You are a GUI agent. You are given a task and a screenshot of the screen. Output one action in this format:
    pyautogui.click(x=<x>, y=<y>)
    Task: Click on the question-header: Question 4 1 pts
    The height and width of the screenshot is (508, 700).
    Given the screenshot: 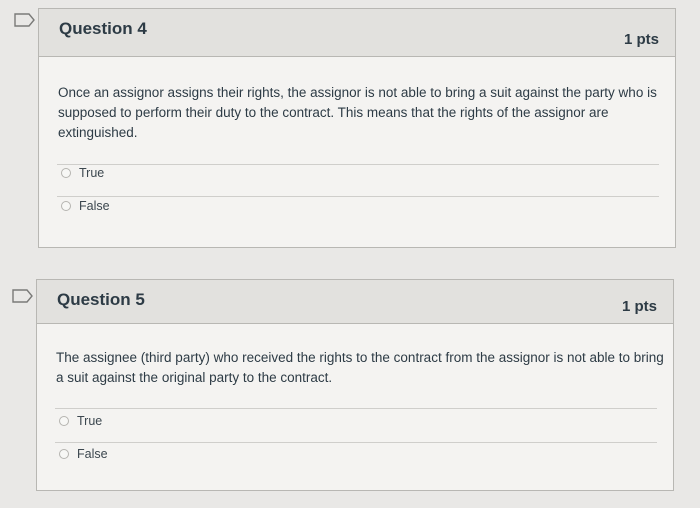 What is the action you would take?
    pyautogui.click(x=357, y=33)
    